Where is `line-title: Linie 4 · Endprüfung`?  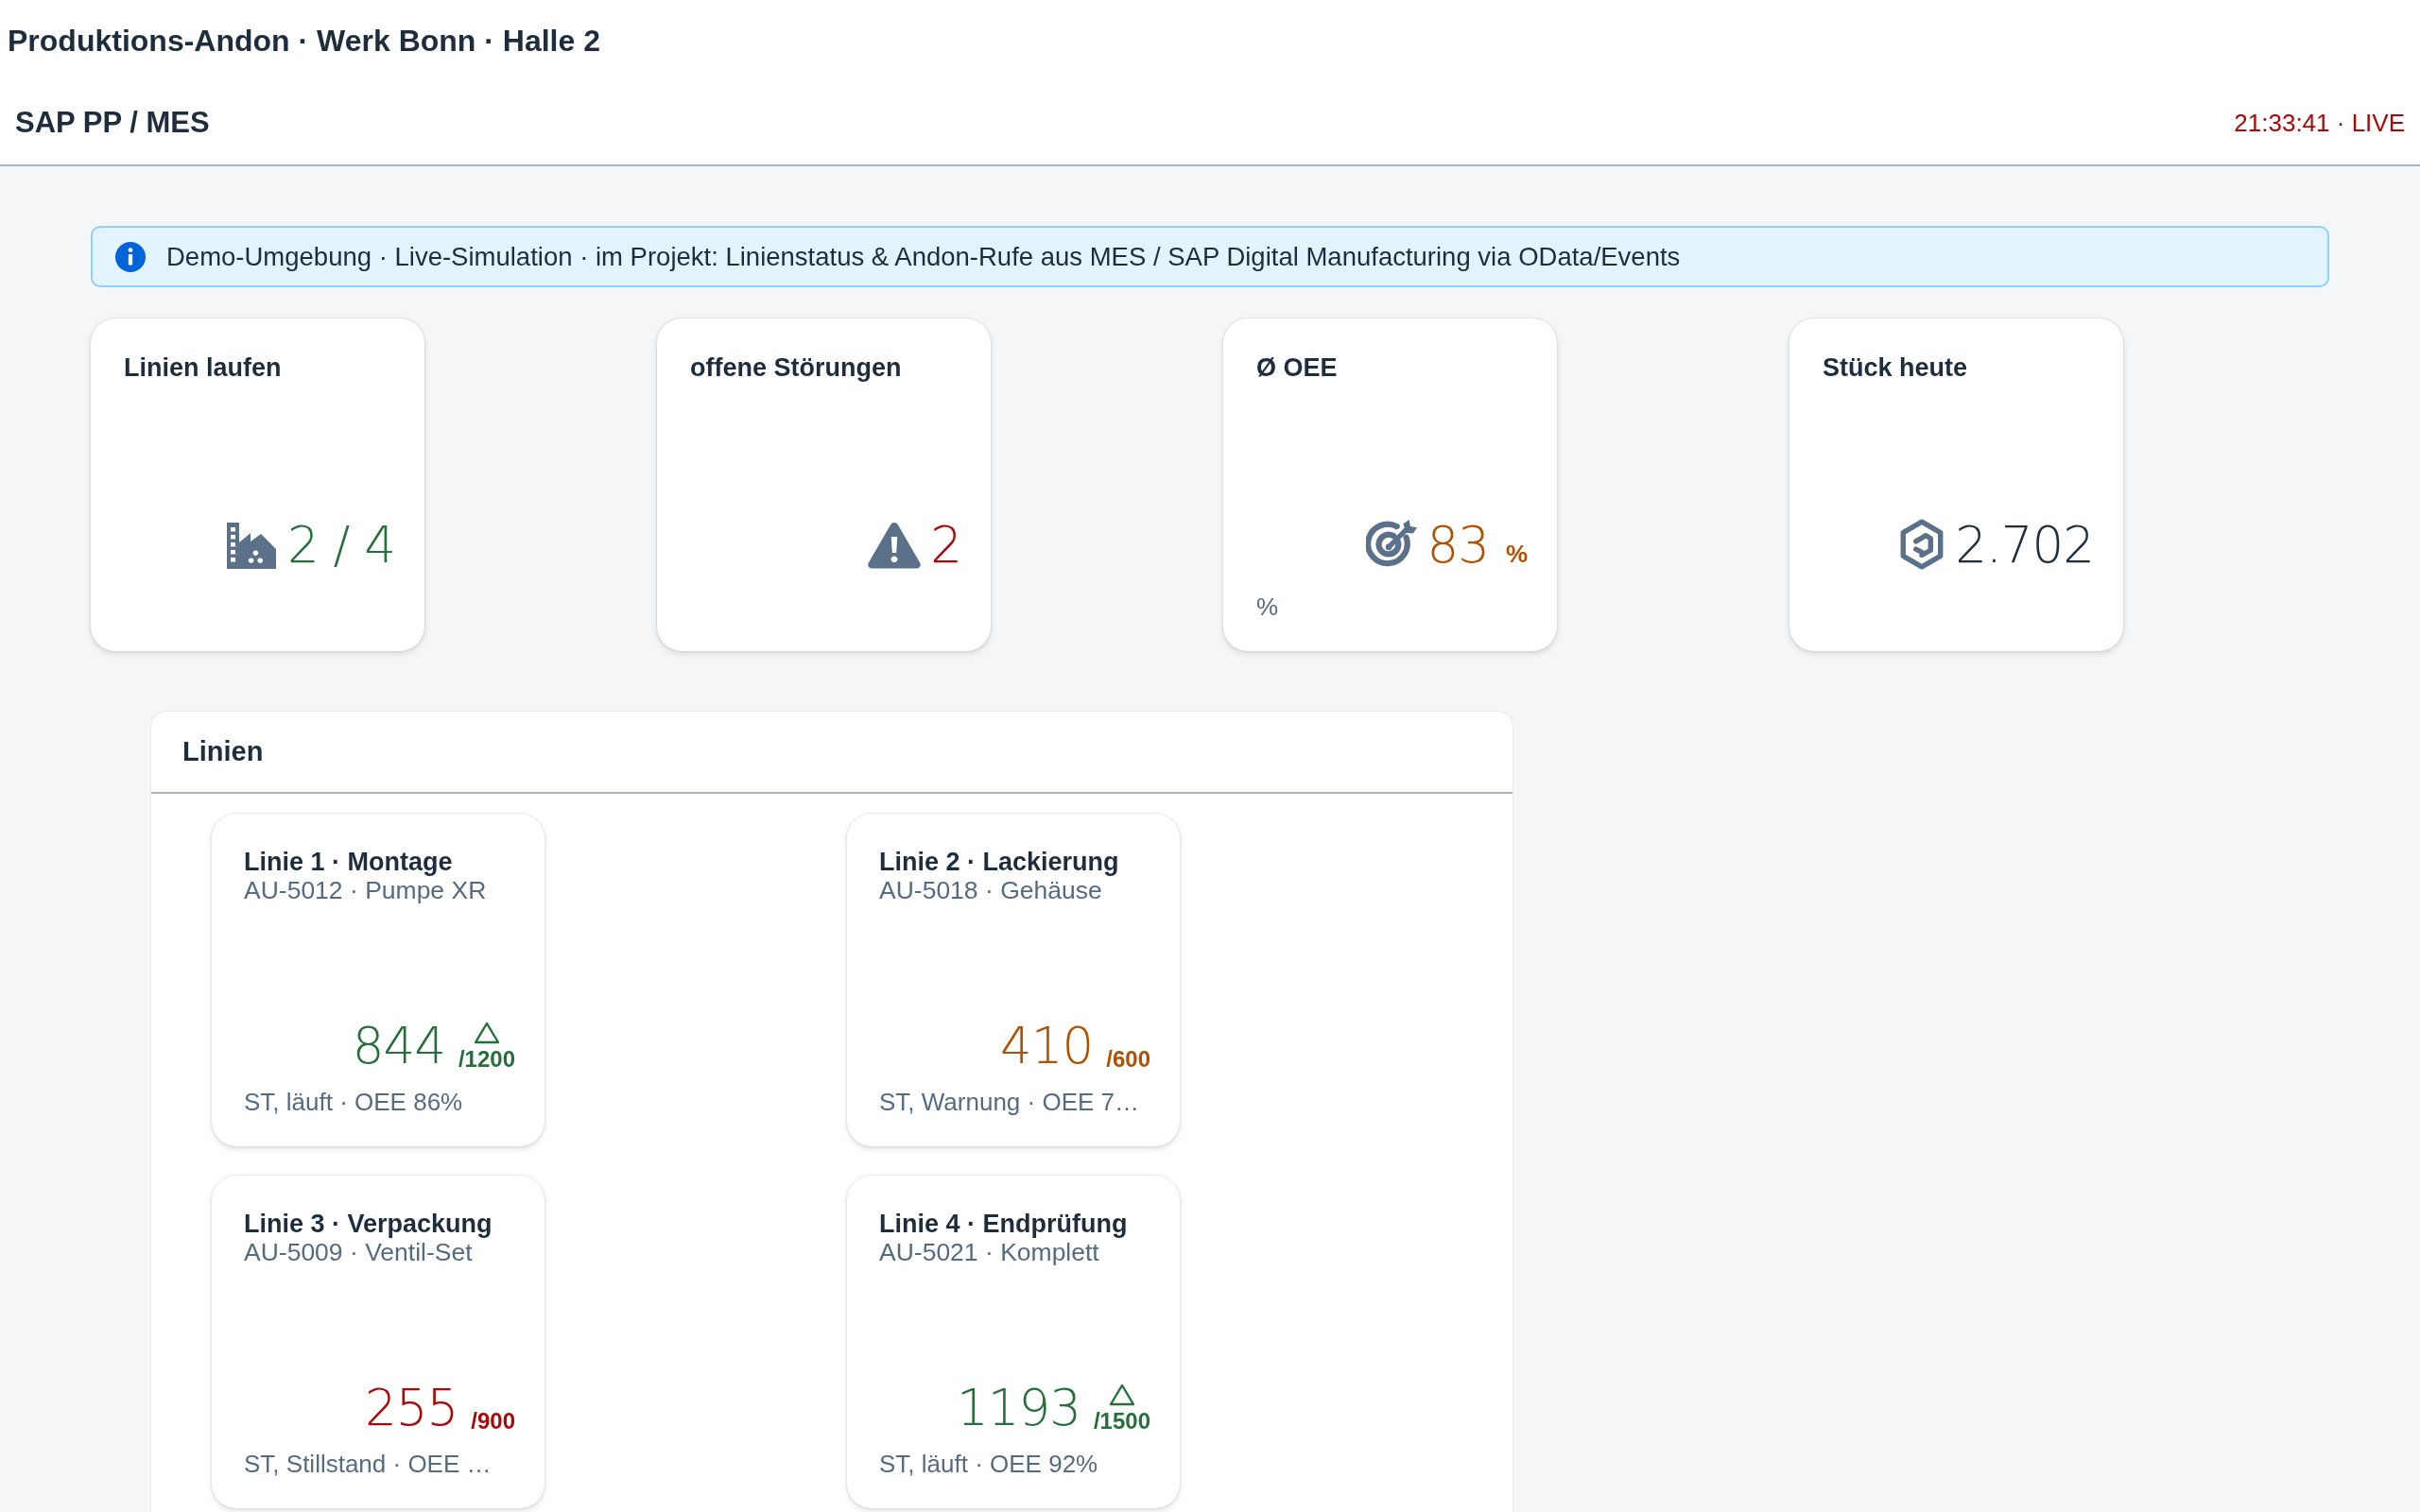 line-title: Linie 4 · Endprüfung is located at coordinates (1004, 1224).